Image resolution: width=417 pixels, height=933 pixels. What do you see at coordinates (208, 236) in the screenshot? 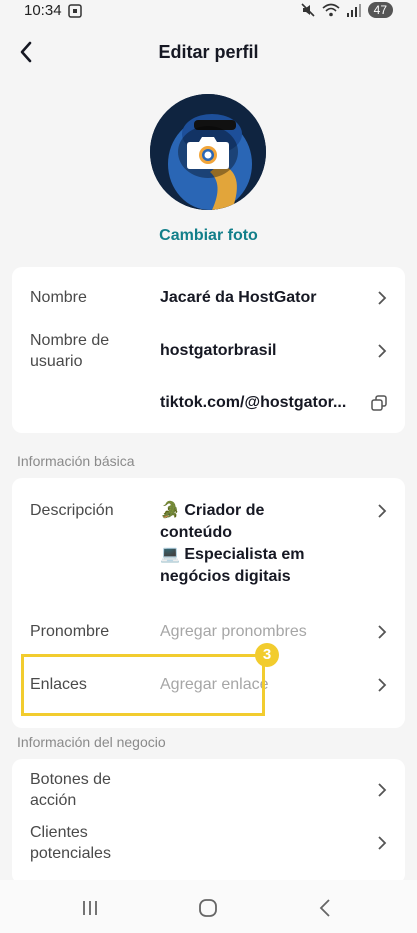
I see `change-photo-link: Cambiar foto` at bounding box center [208, 236].